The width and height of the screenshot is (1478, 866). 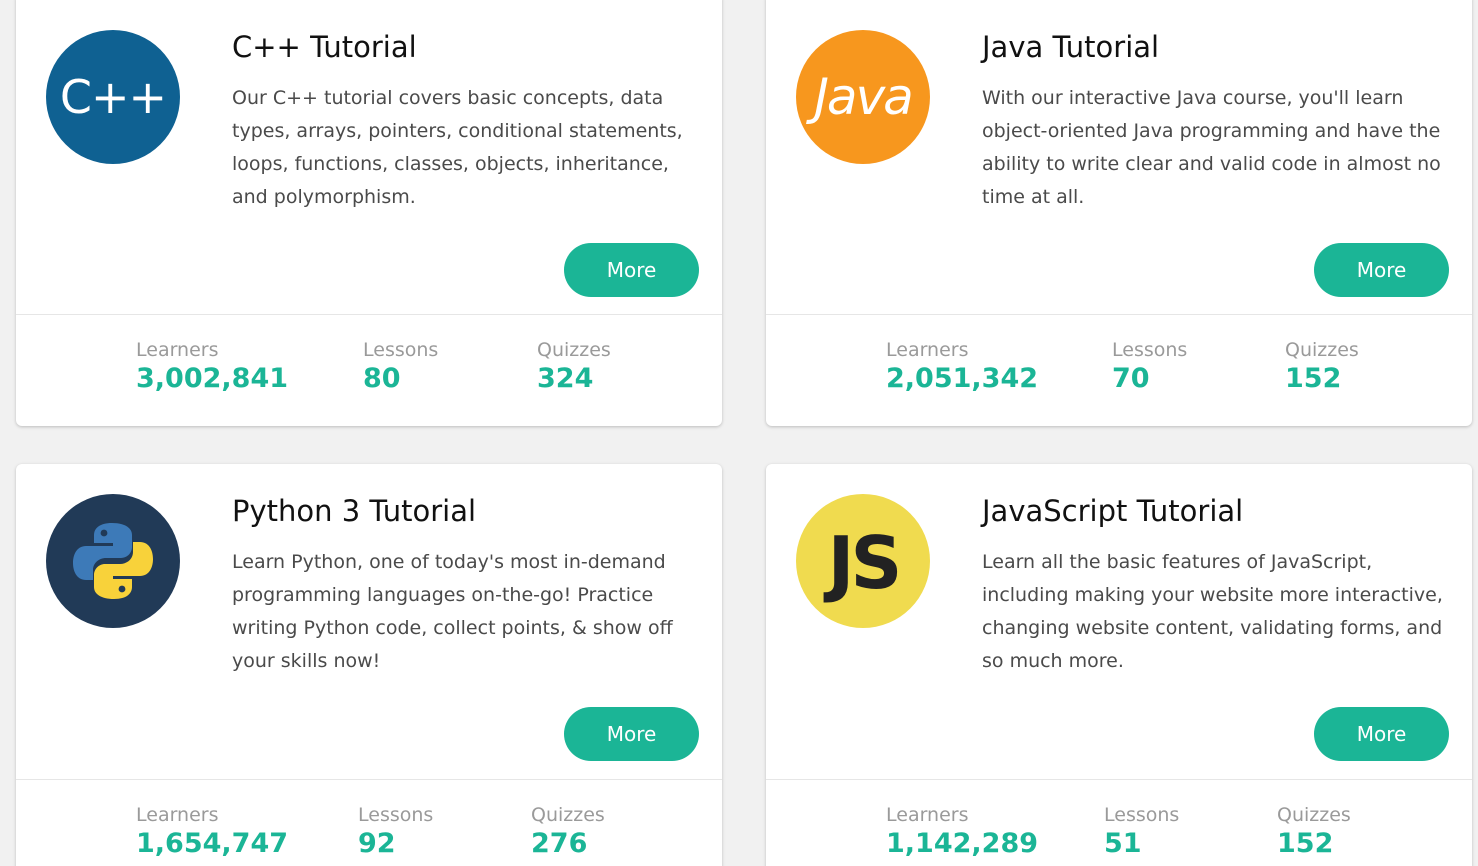 What do you see at coordinates (382, 378) in the screenshot?
I see `lessons-count: 80` at bounding box center [382, 378].